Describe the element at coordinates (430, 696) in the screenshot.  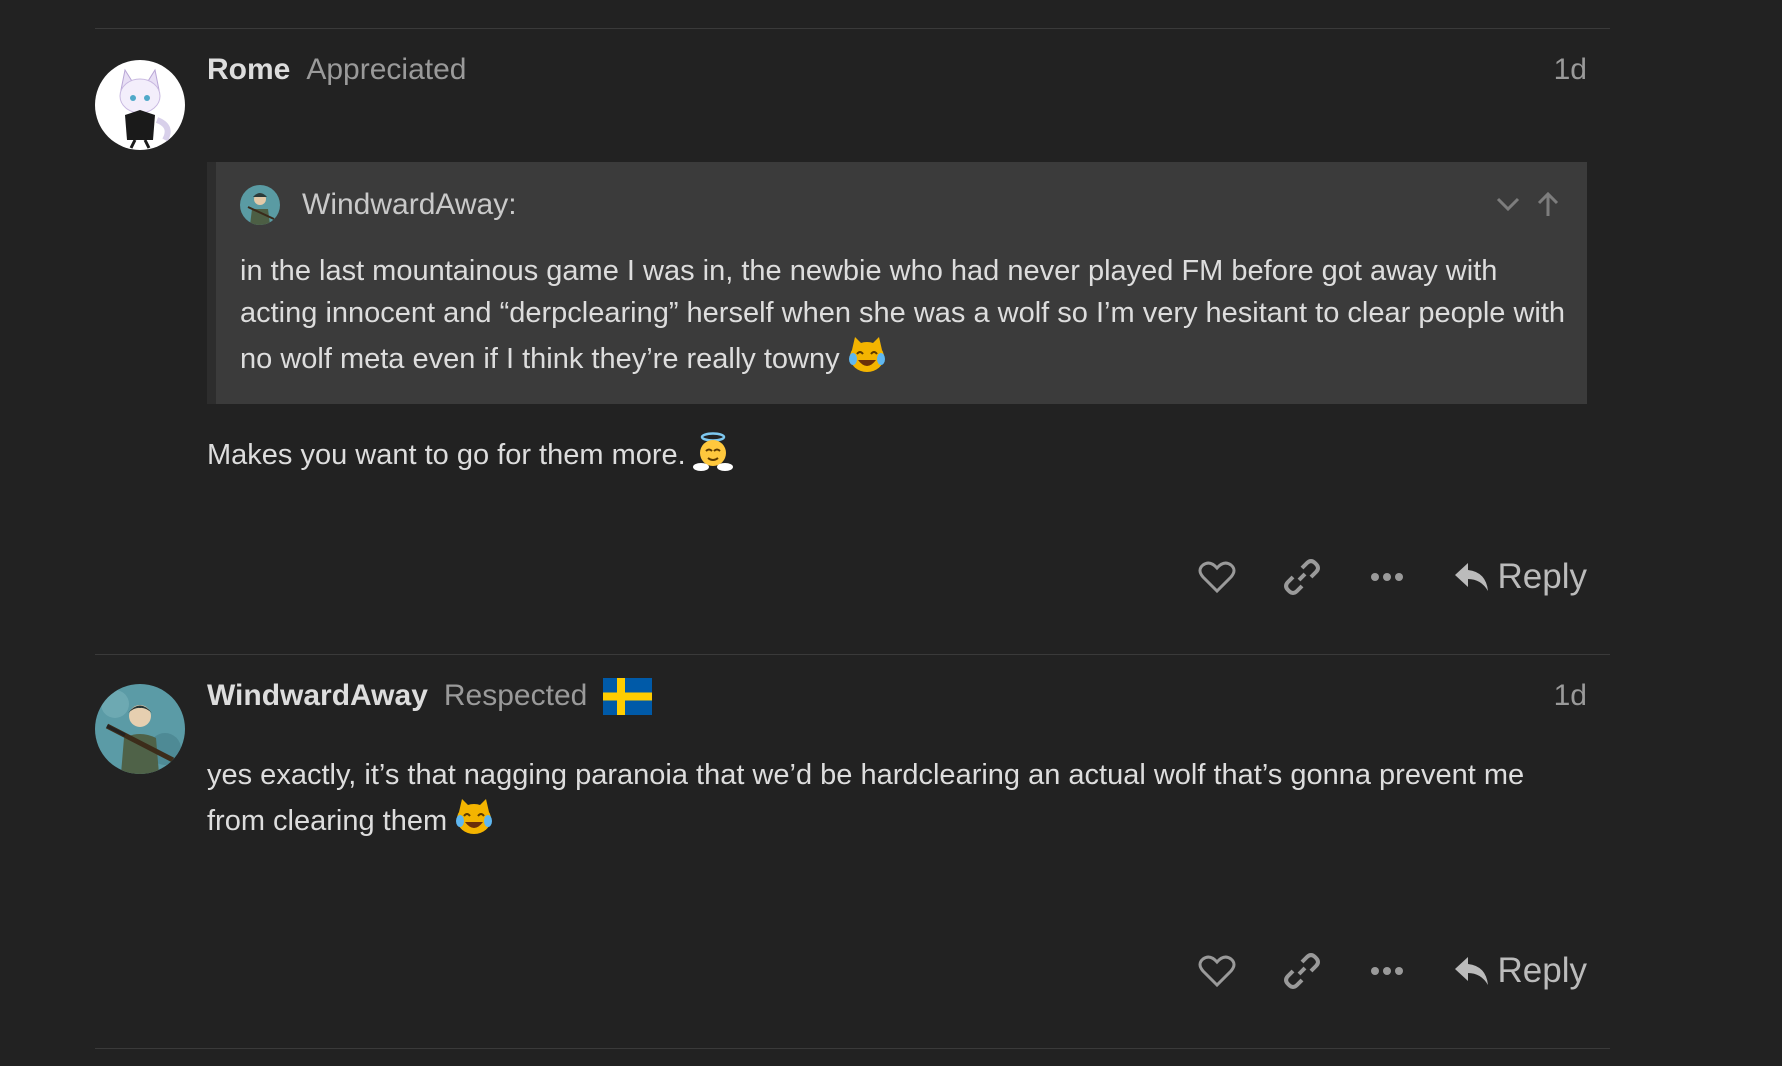
I see `post-author-names: WindwardAway Respected` at that location.